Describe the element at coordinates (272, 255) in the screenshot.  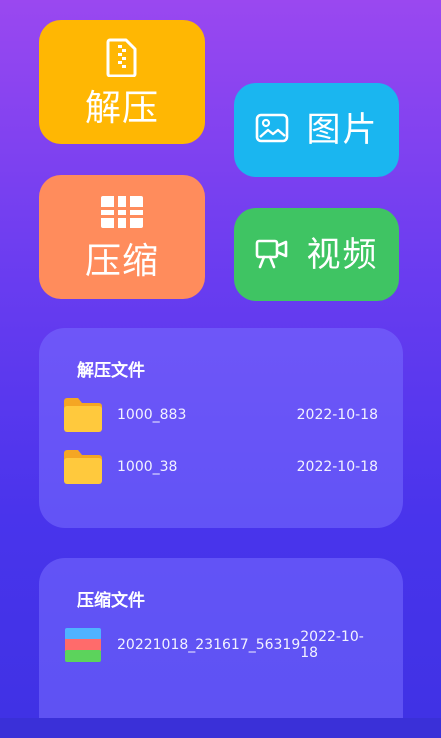
I see `video-camera-icon` at that location.